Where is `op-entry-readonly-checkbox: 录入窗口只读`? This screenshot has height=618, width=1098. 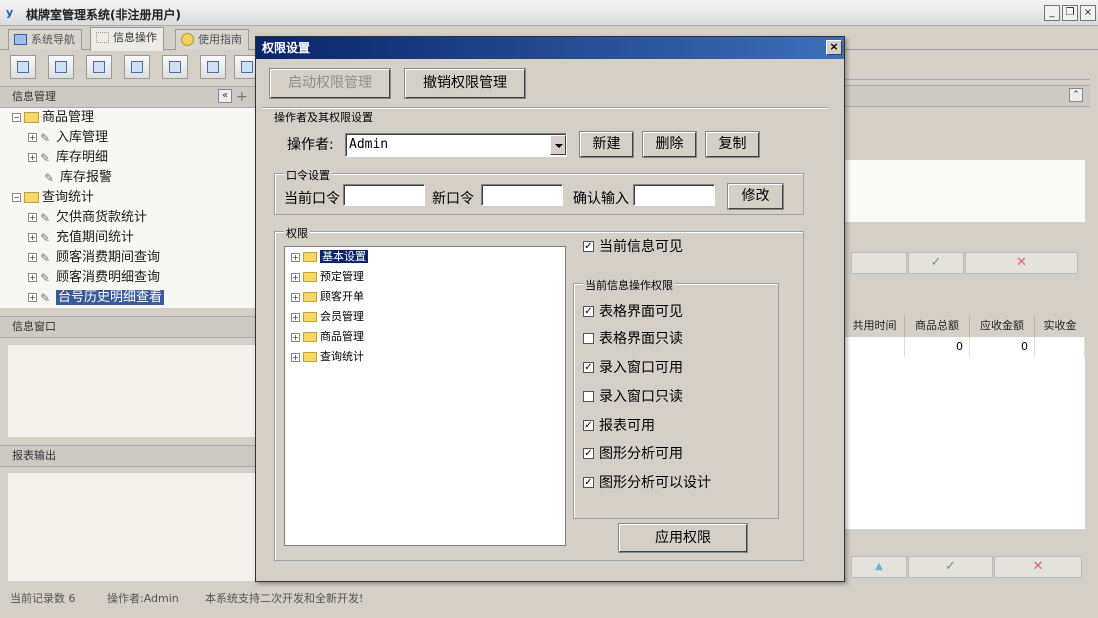 op-entry-readonly-checkbox: 录入窗口只读 is located at coordinates (633, 397).